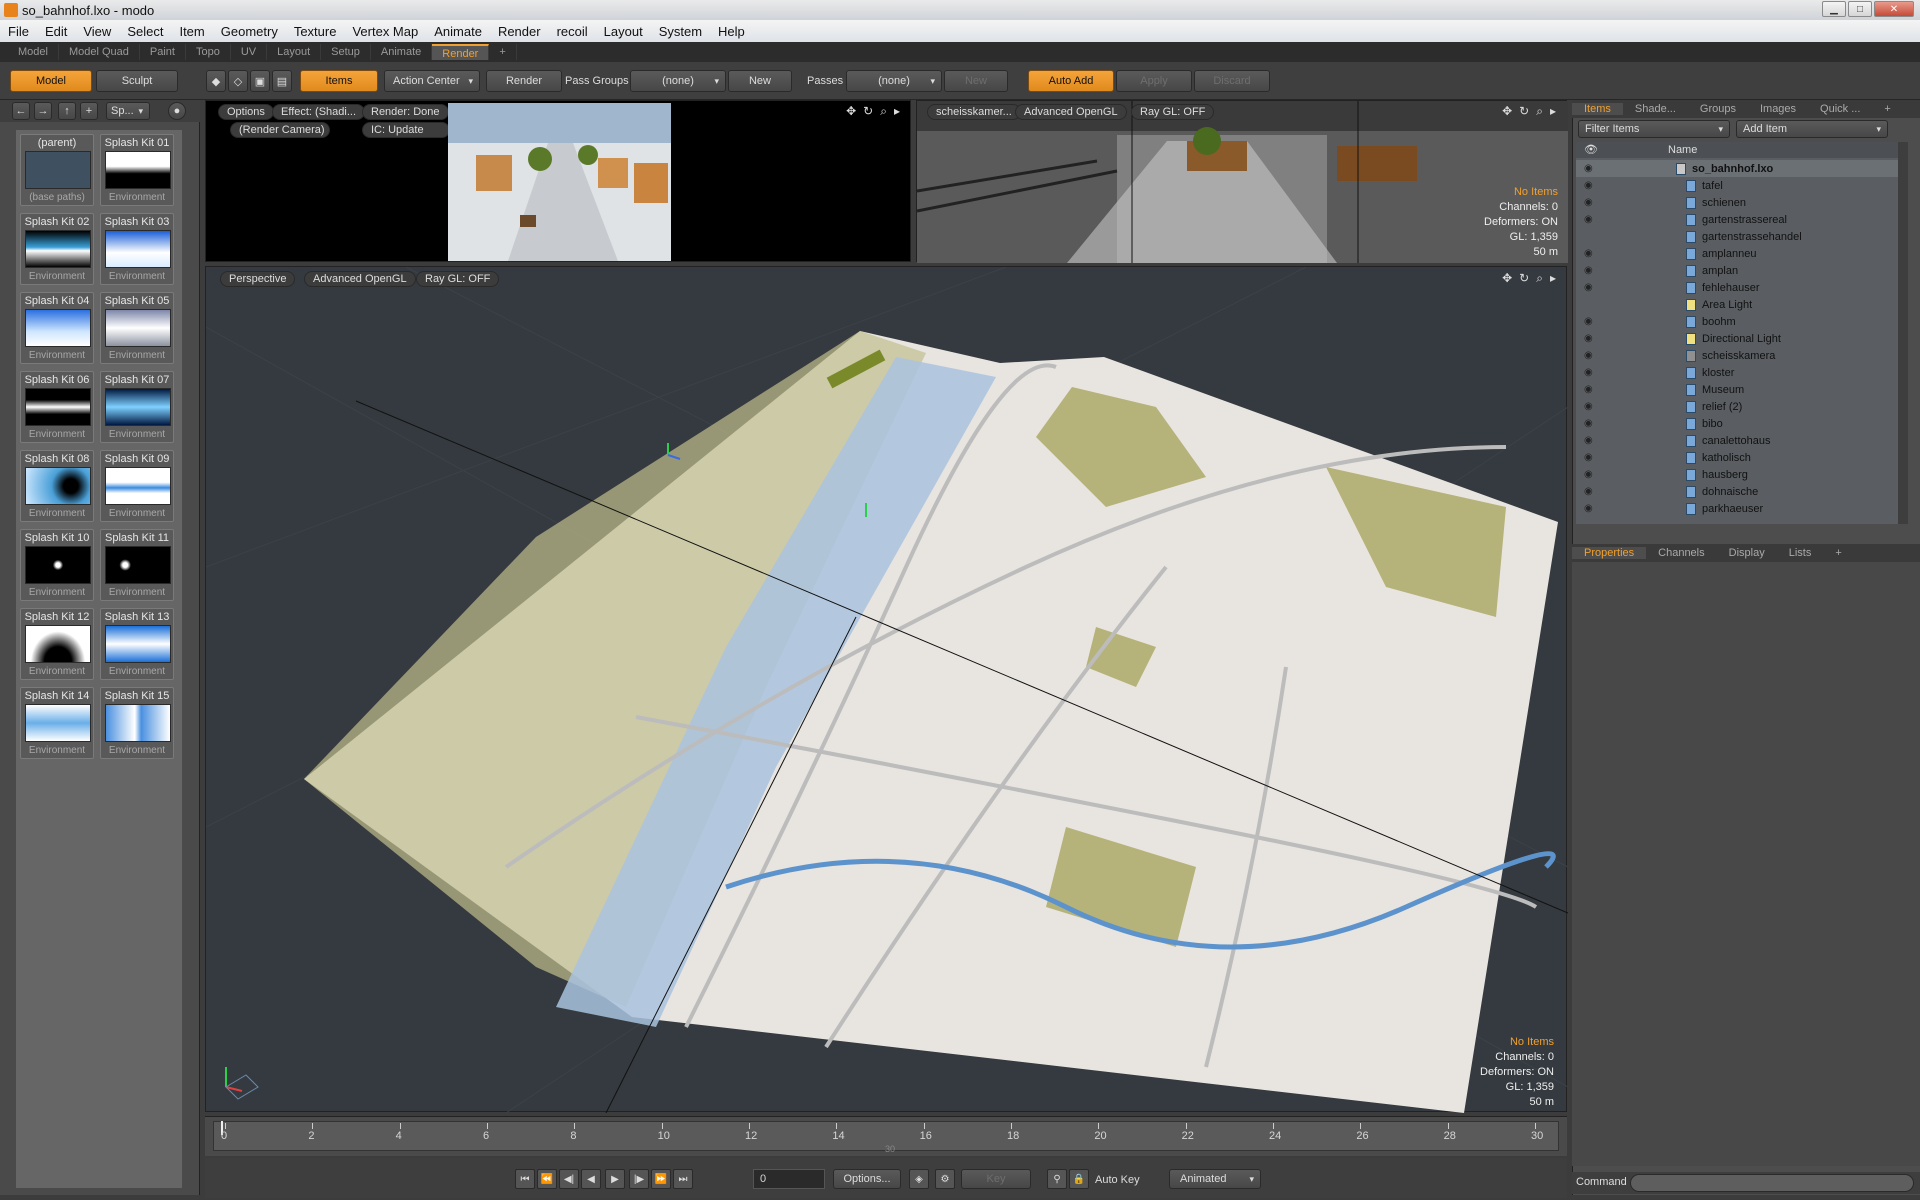 The height and width of the screenshot is (1200, 1920). I want to click on menu-layout: Layout, so click(623, 31).